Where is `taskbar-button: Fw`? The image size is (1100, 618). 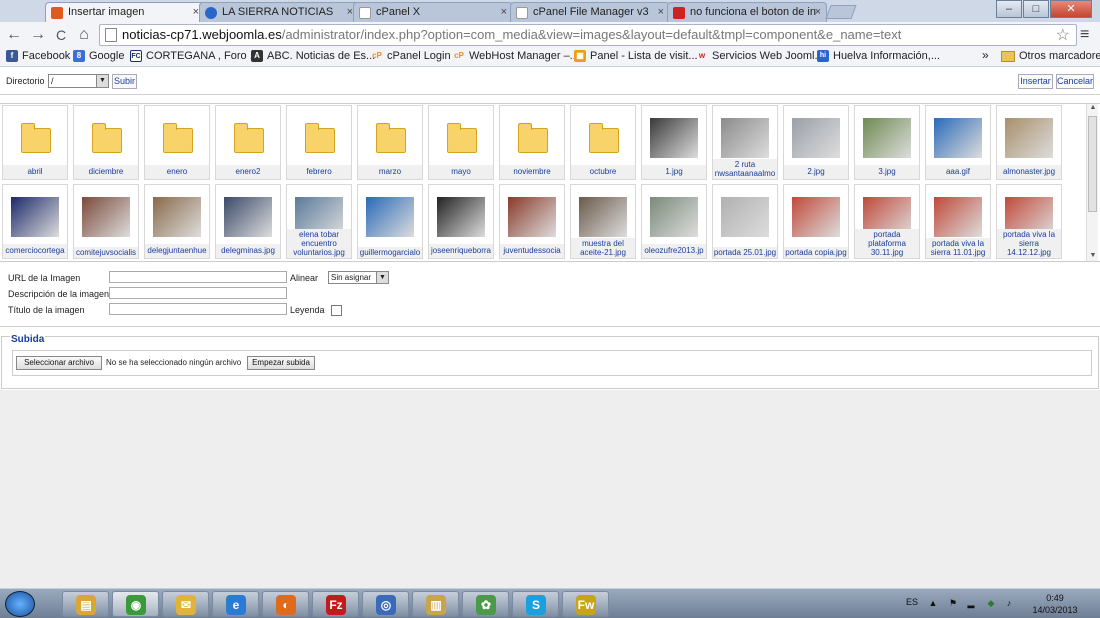
taskbar-button: Fw is located at coordinates (585, 604).